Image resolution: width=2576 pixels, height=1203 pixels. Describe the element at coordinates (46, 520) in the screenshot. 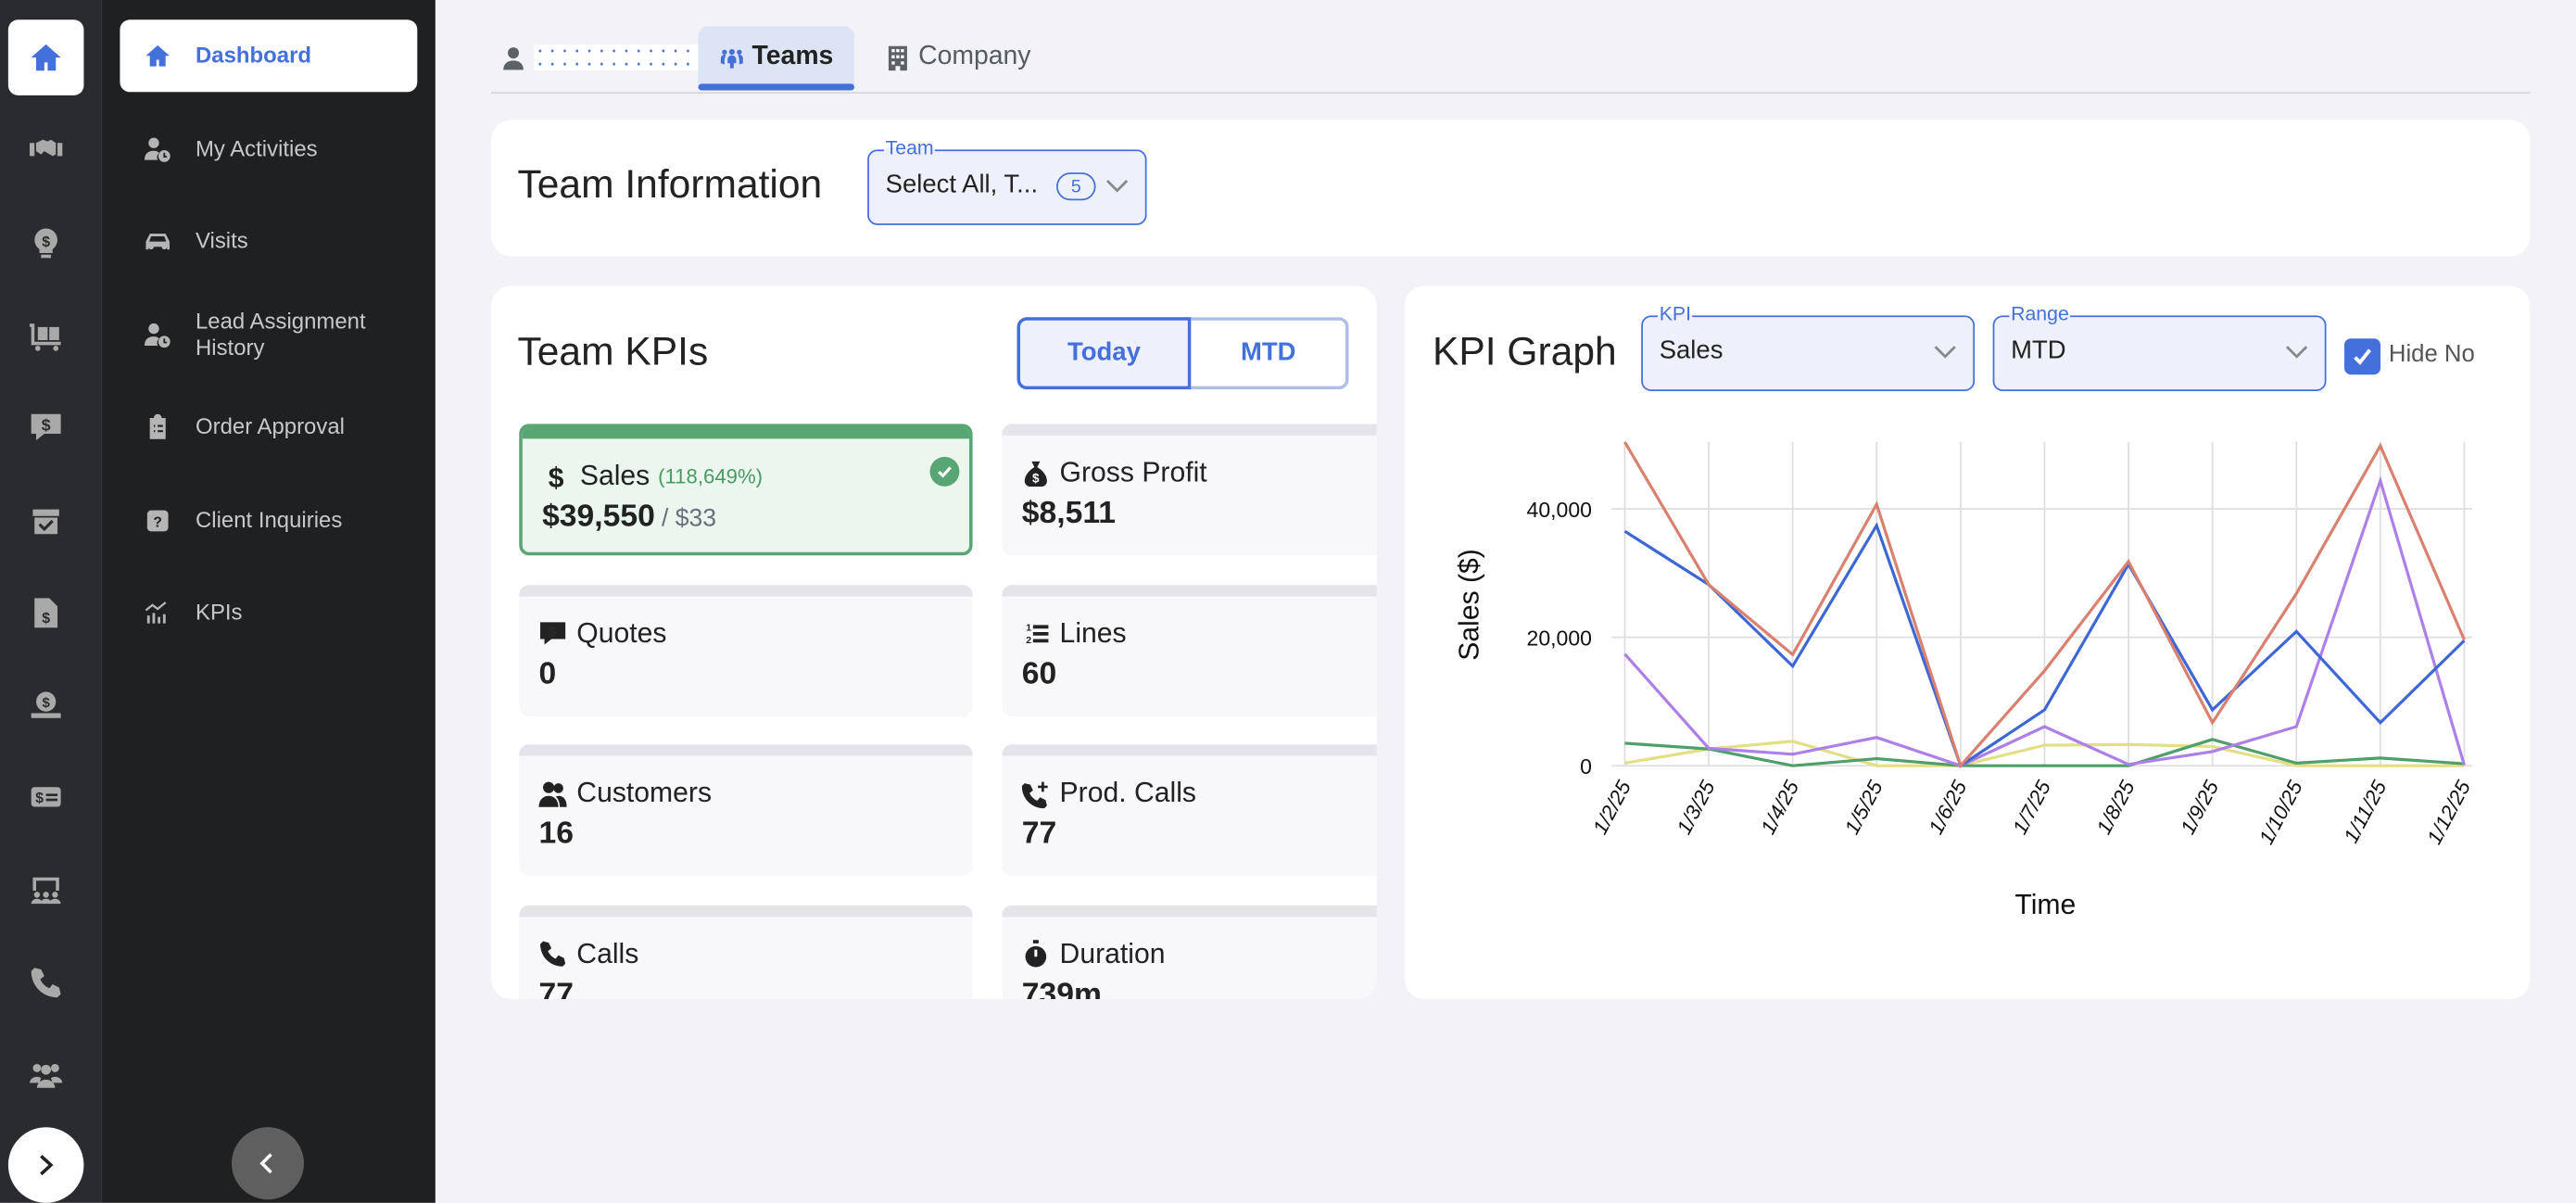

I see `rail-item-box-check` at that location.